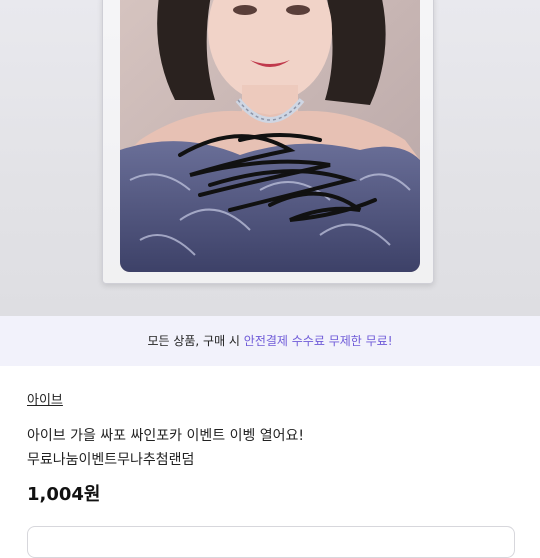  I want to click on product-title-line1: 아이브 가을 싸포 싸인포카 이벤트 이벵 열어요!, so click(166, 436).